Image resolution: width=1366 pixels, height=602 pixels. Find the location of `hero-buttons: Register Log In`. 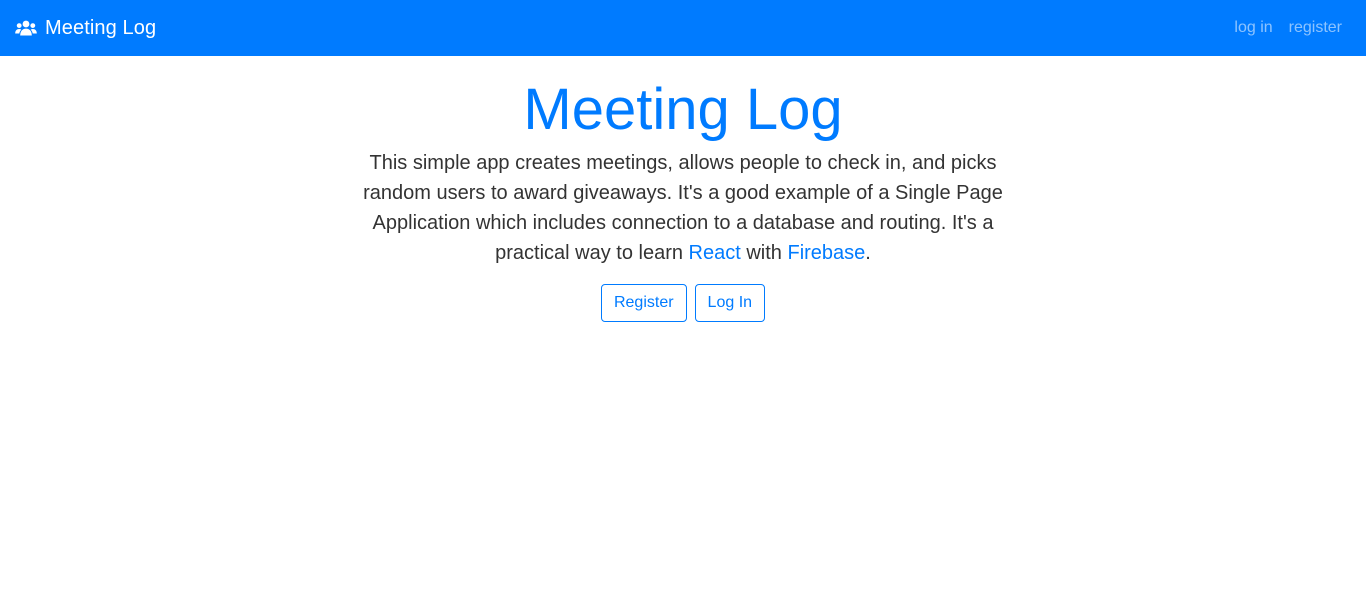

hero-buttons: Register Log In is located at coordinates (683, 303).